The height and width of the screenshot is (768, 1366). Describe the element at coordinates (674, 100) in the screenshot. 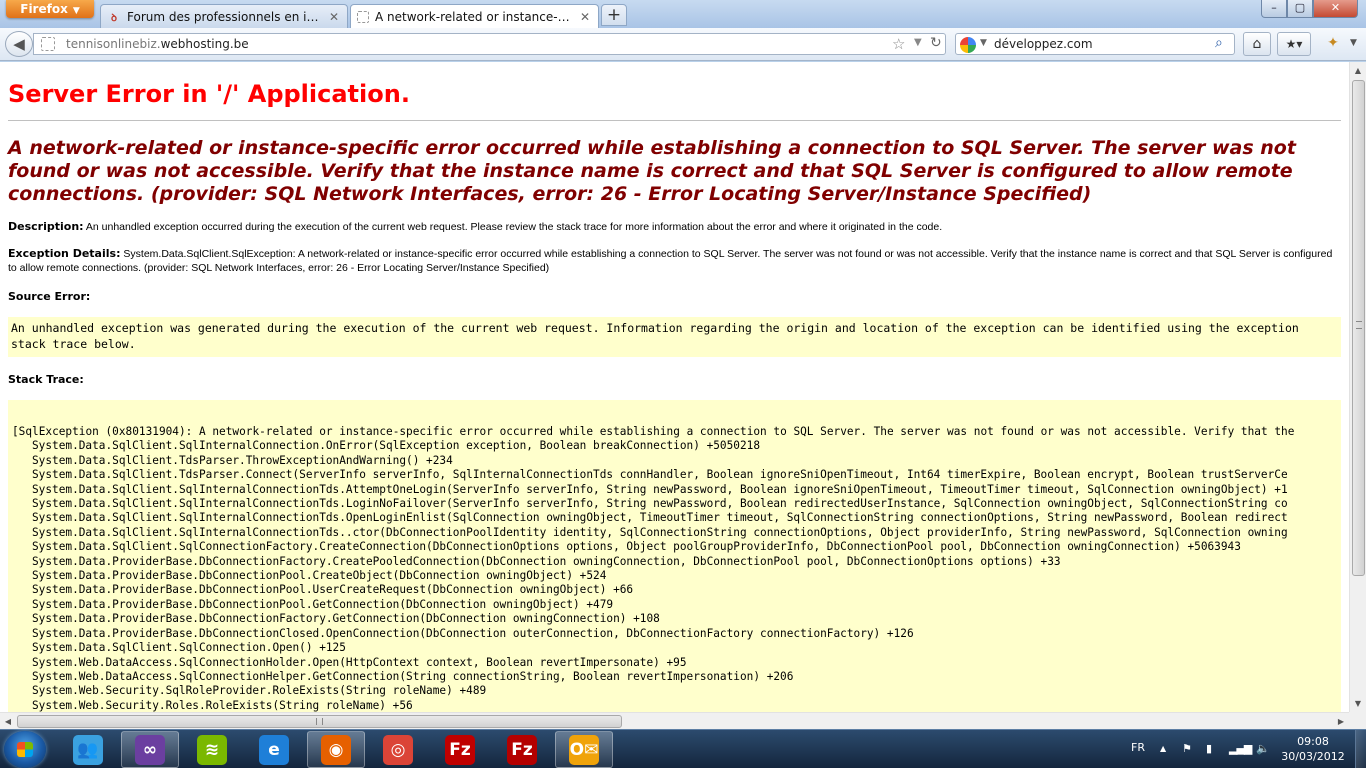

I see `page-title: Server Error in '/' Application.` at that location.